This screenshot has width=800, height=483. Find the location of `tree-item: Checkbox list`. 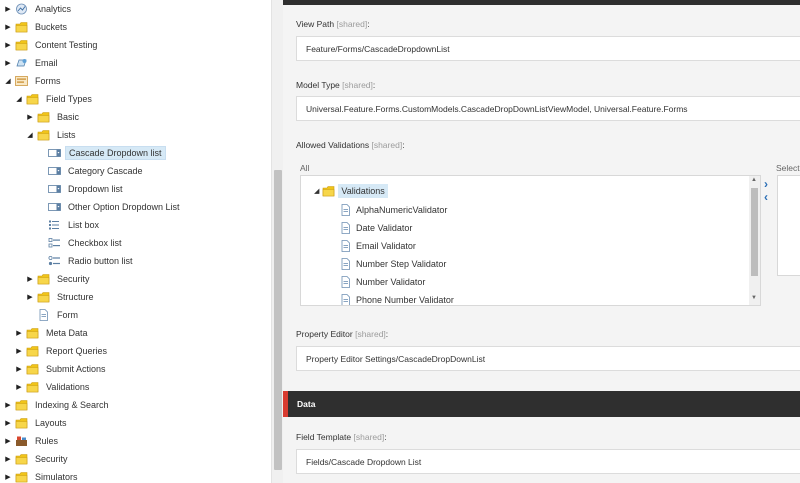

tree-item: Checkbox list is located at coordinates (81, 243).